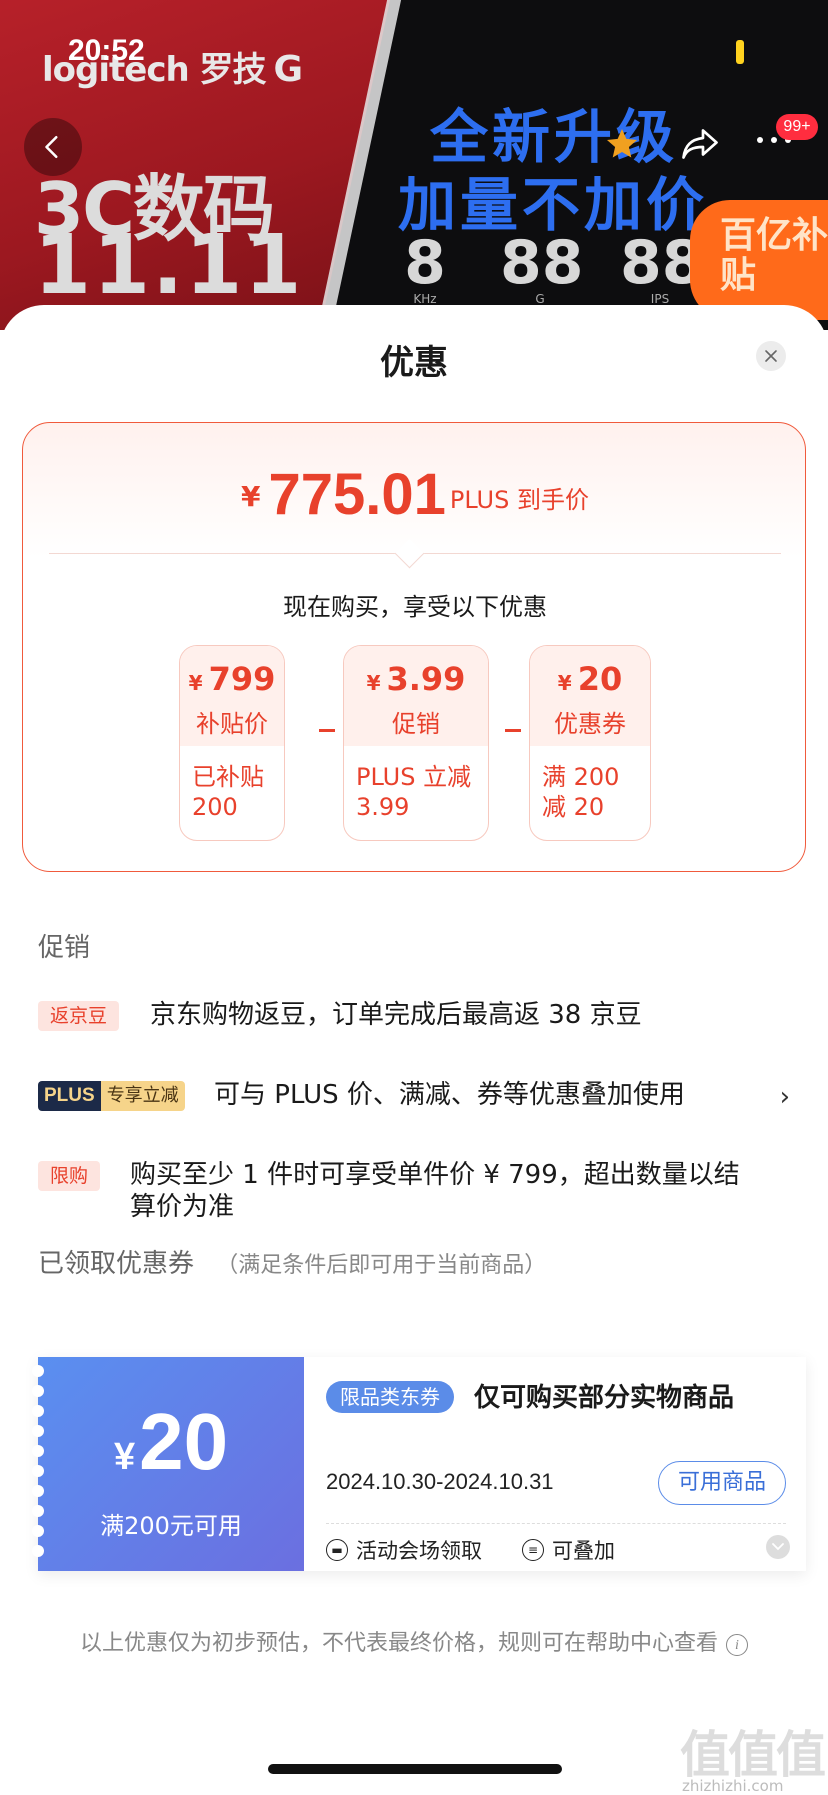 Image resolution: width=828 pixels, height=1795 pixels. What do you see at coordinates (784, 1097) in the screenshot?
I see `chevron-right-icon: ›` at bounding box center [784, 1097].